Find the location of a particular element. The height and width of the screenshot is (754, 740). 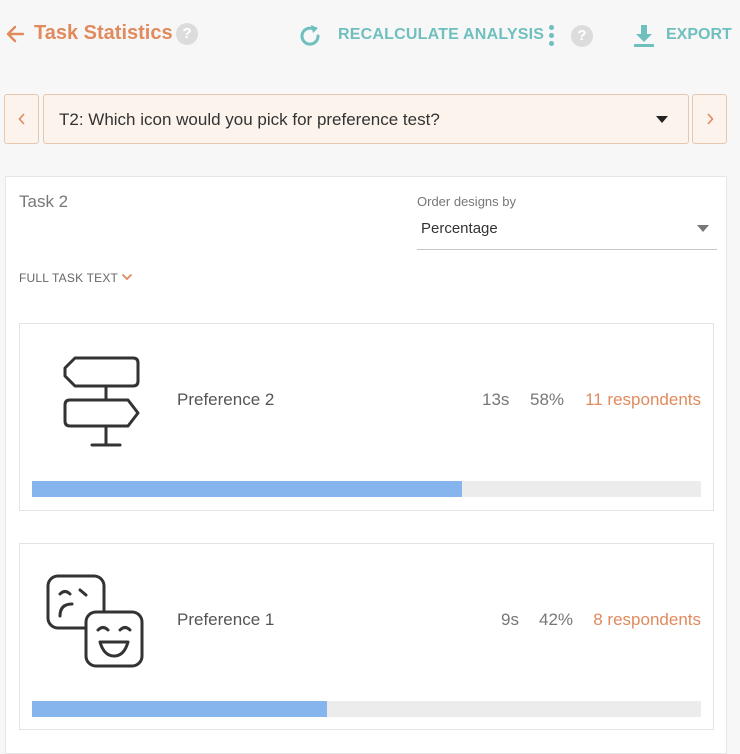

design-name: Preference 2 is located at coordinates (226, 399).